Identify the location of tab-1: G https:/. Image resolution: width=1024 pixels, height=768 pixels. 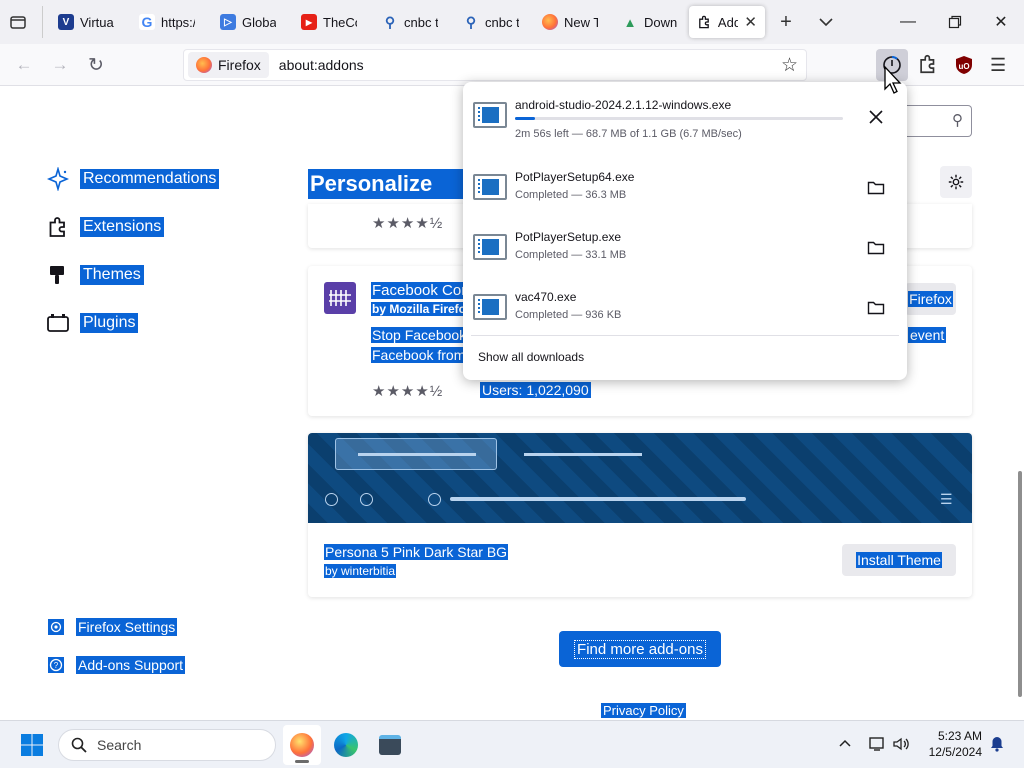
(170, 22).